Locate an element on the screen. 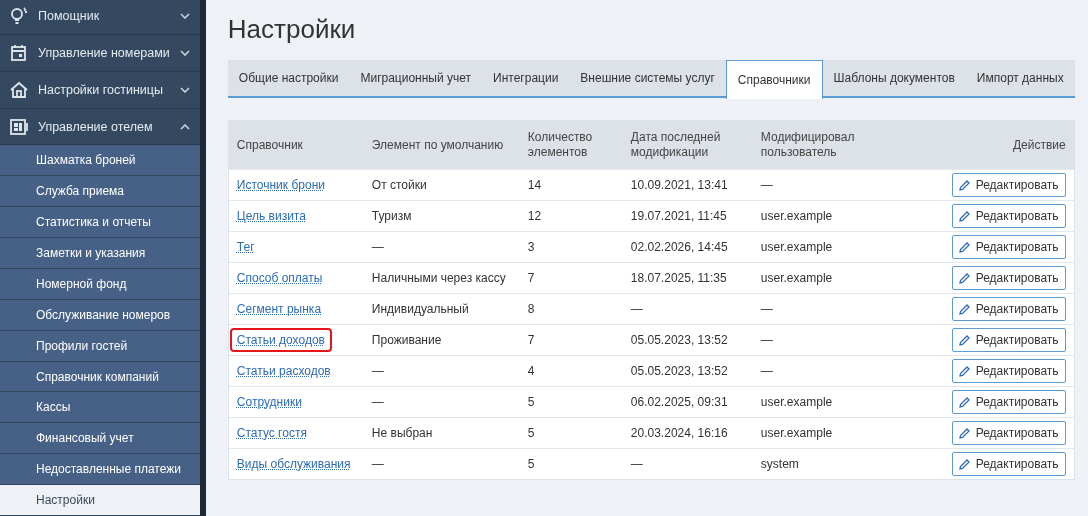 The height and width of the screenshot is (516, 1088). directory-link: Цель визита is located at coordinates (271, 216).